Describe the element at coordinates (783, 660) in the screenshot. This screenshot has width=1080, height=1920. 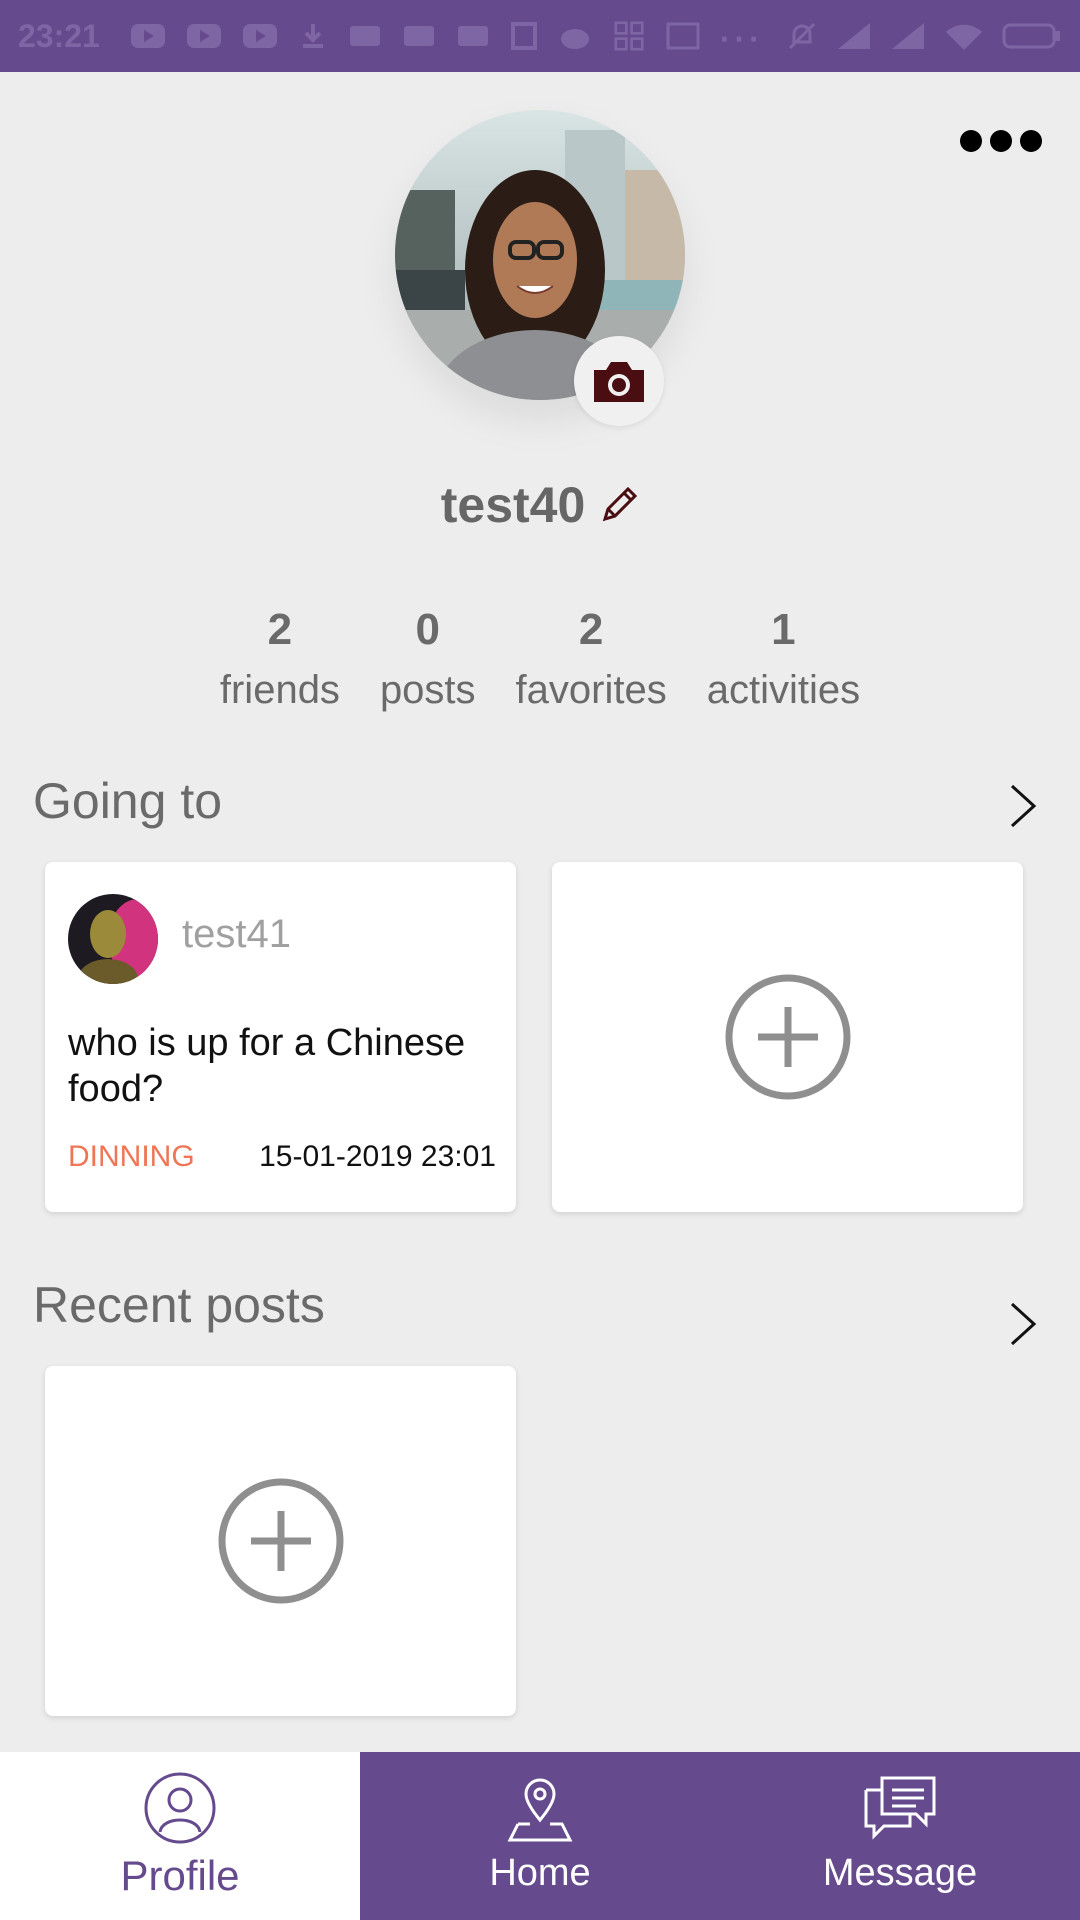
I see `stat-activities: 1 activities` at that location.